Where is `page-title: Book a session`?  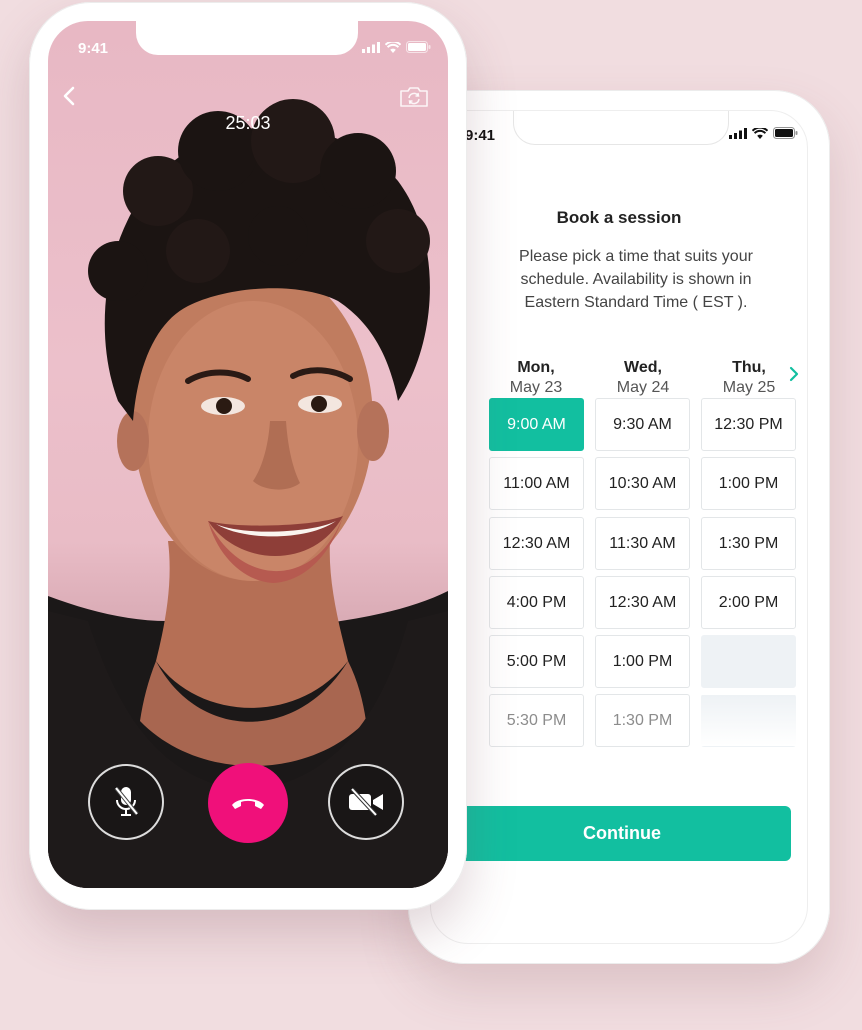
page-title: Book a session is located at coordinates (619, 217).